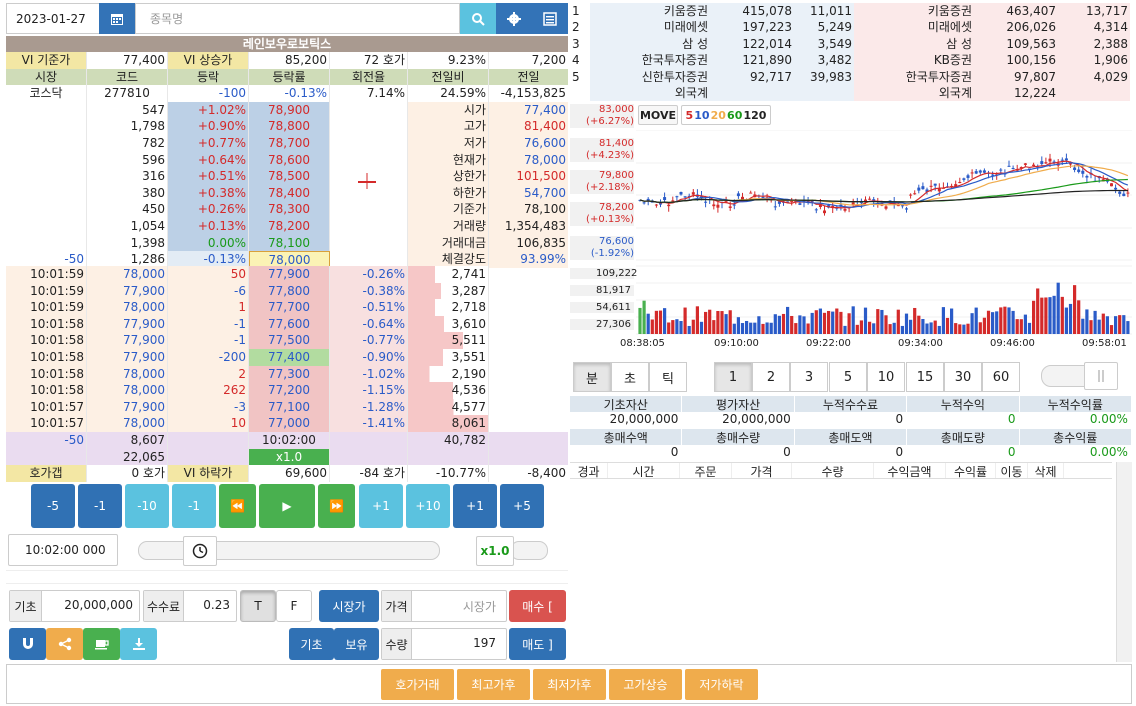 Image resolution: width=1136 pixels, height=706 pixels. Describe the element at coordinates (127, 357) in the screenshot. I see `trade-price: 77,900` at that location.